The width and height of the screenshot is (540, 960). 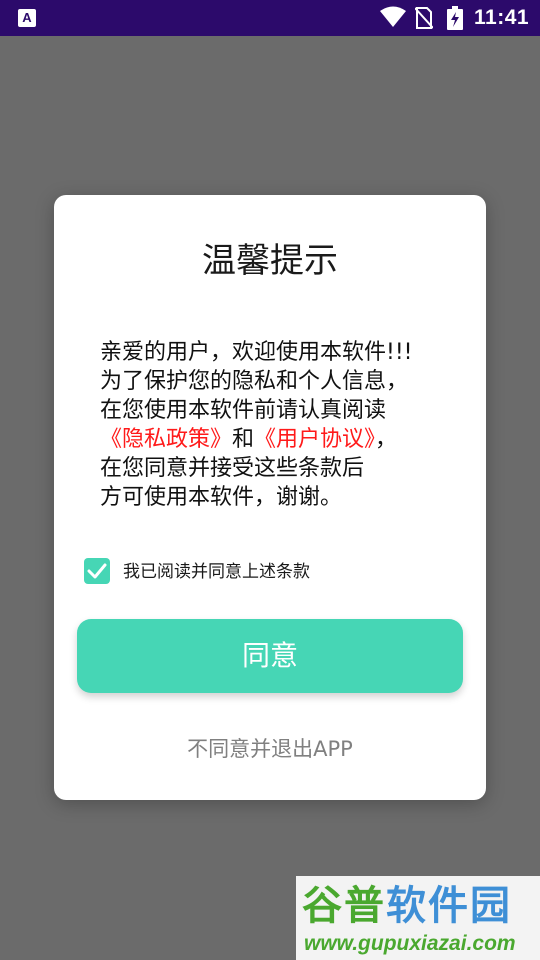 I want to click on app-notification-icon: A, so click(x=27, y=18).